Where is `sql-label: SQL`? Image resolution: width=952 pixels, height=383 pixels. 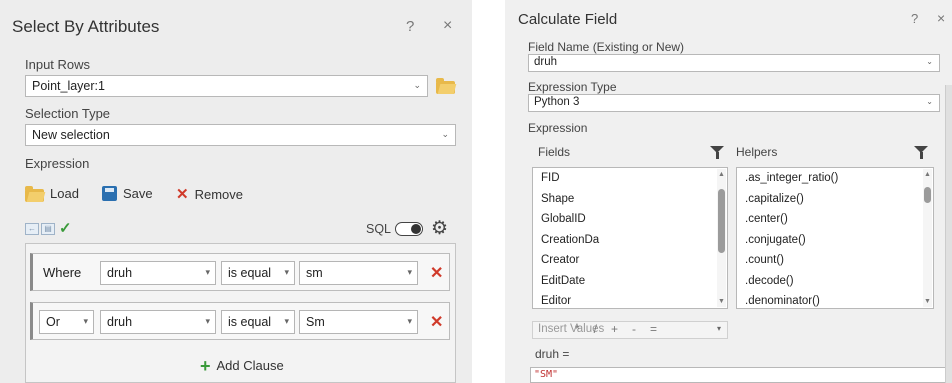
sql-label: SQL is located at coordinates (379, 229).